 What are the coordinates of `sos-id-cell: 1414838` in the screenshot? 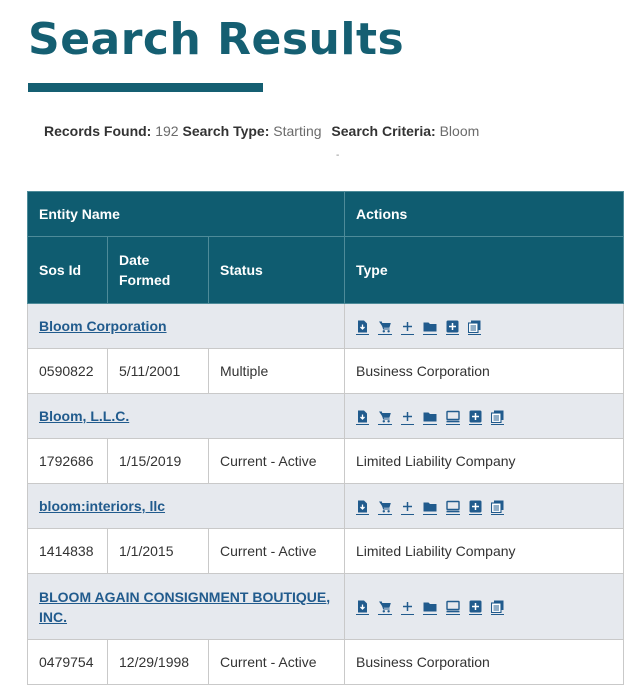 It's located at (67, 551).